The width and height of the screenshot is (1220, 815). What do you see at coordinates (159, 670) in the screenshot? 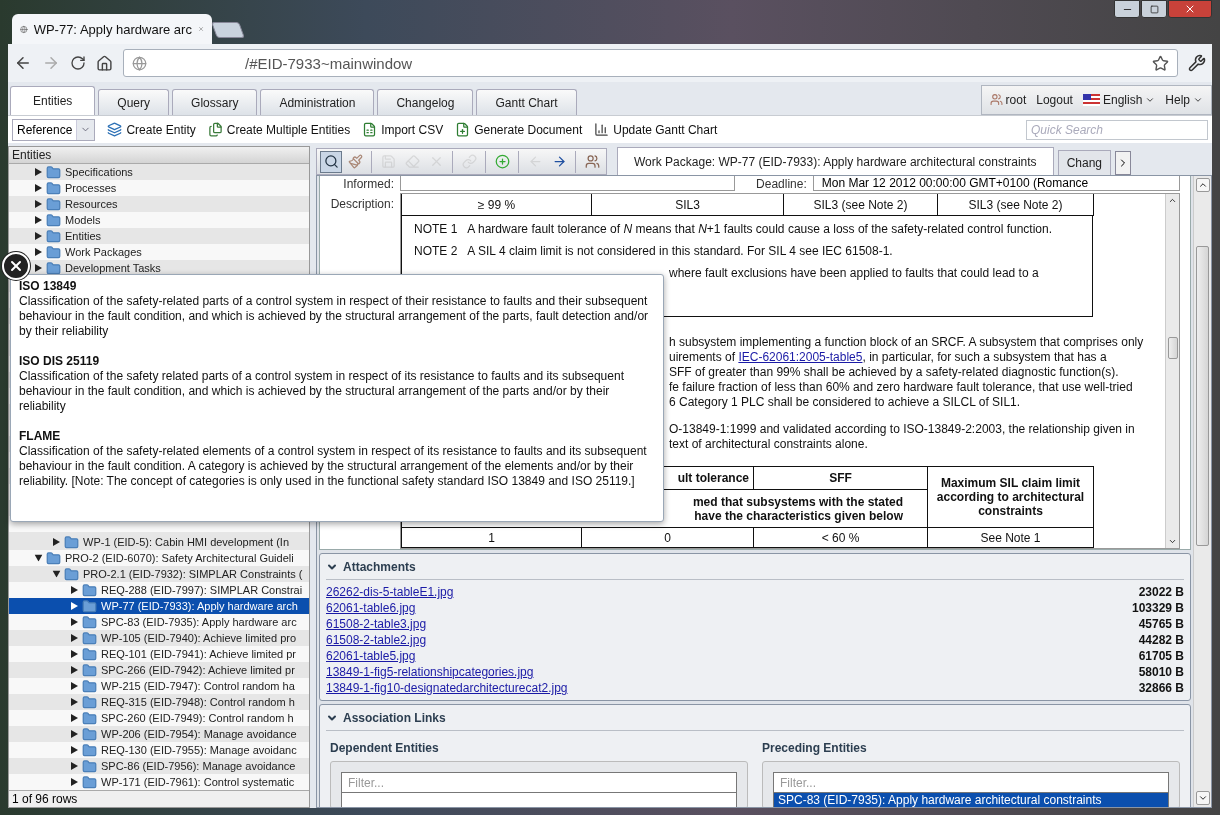
I see `tree-item: SPC-266 (EID-7942): Achieve limited pr` at bounding box center [159, 670].